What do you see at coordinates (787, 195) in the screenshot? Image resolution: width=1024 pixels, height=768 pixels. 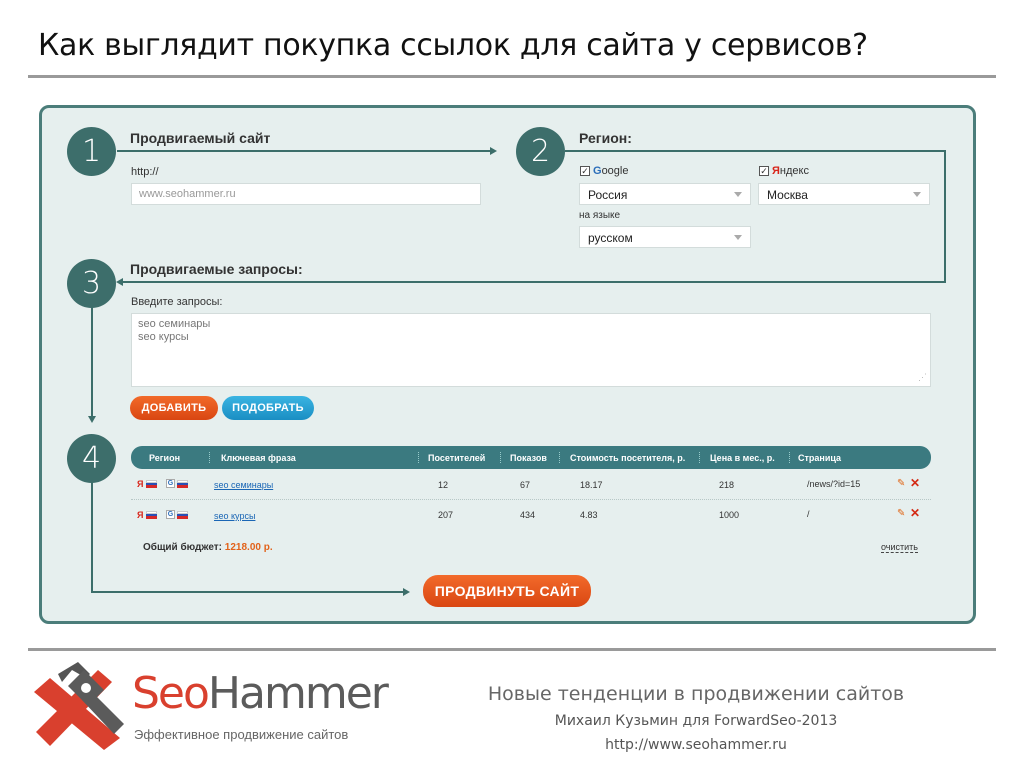 I see `city-value: Москва` at bounding box center [787, 195].